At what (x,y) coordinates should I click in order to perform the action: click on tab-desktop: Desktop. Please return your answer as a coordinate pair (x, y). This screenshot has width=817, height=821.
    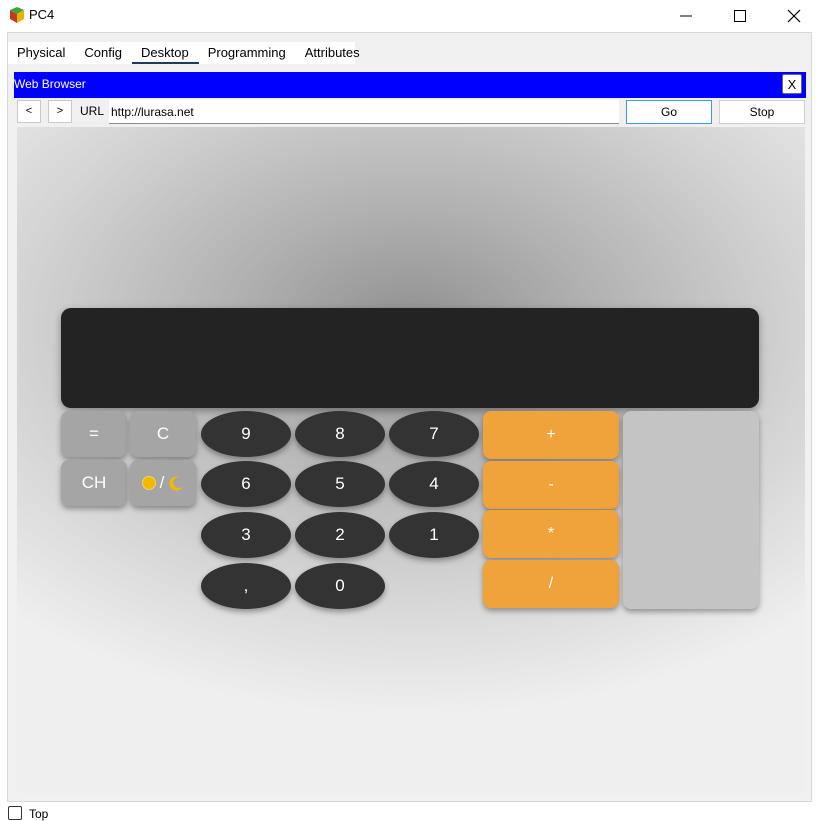
    Looking at the image, I should click on (165, 53).